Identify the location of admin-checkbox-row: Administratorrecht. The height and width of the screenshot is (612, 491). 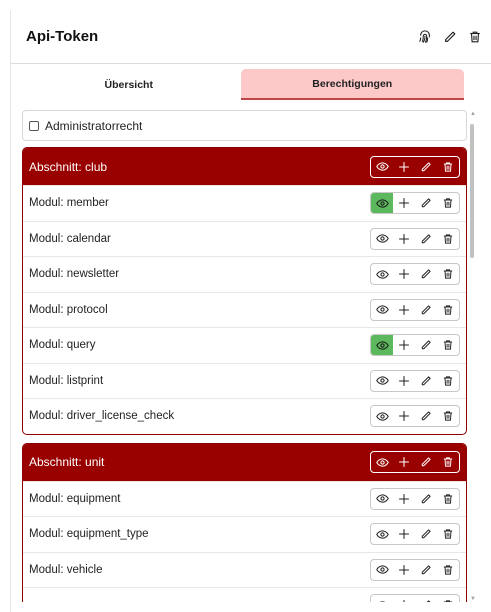
(244, 125).